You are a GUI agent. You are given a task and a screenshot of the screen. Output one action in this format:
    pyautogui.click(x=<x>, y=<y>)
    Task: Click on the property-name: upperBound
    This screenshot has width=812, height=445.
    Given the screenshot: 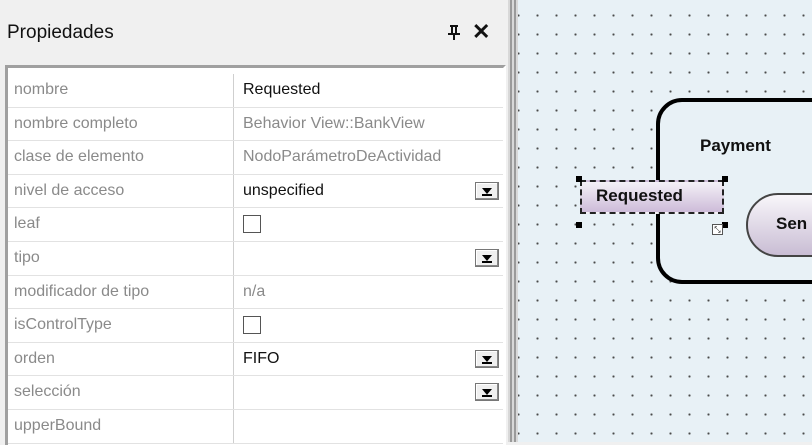 What is the action you would take?
    pyautogui.click(x=121, y=426)
    